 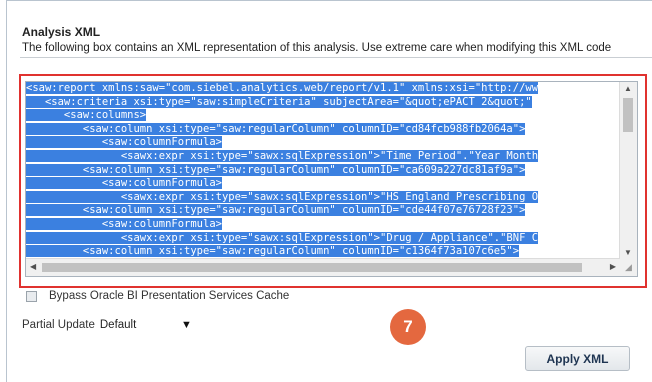 What do you see at coordinates (147, 325) in the screenshot?
I see `partial-update-select: Default ▼` at bounding box center [147, 325].